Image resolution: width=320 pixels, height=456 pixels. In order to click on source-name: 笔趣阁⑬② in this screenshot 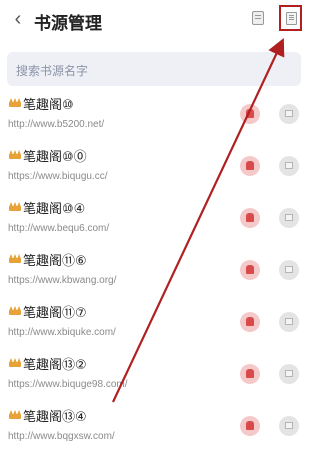, I will do `click(55, 364)`.